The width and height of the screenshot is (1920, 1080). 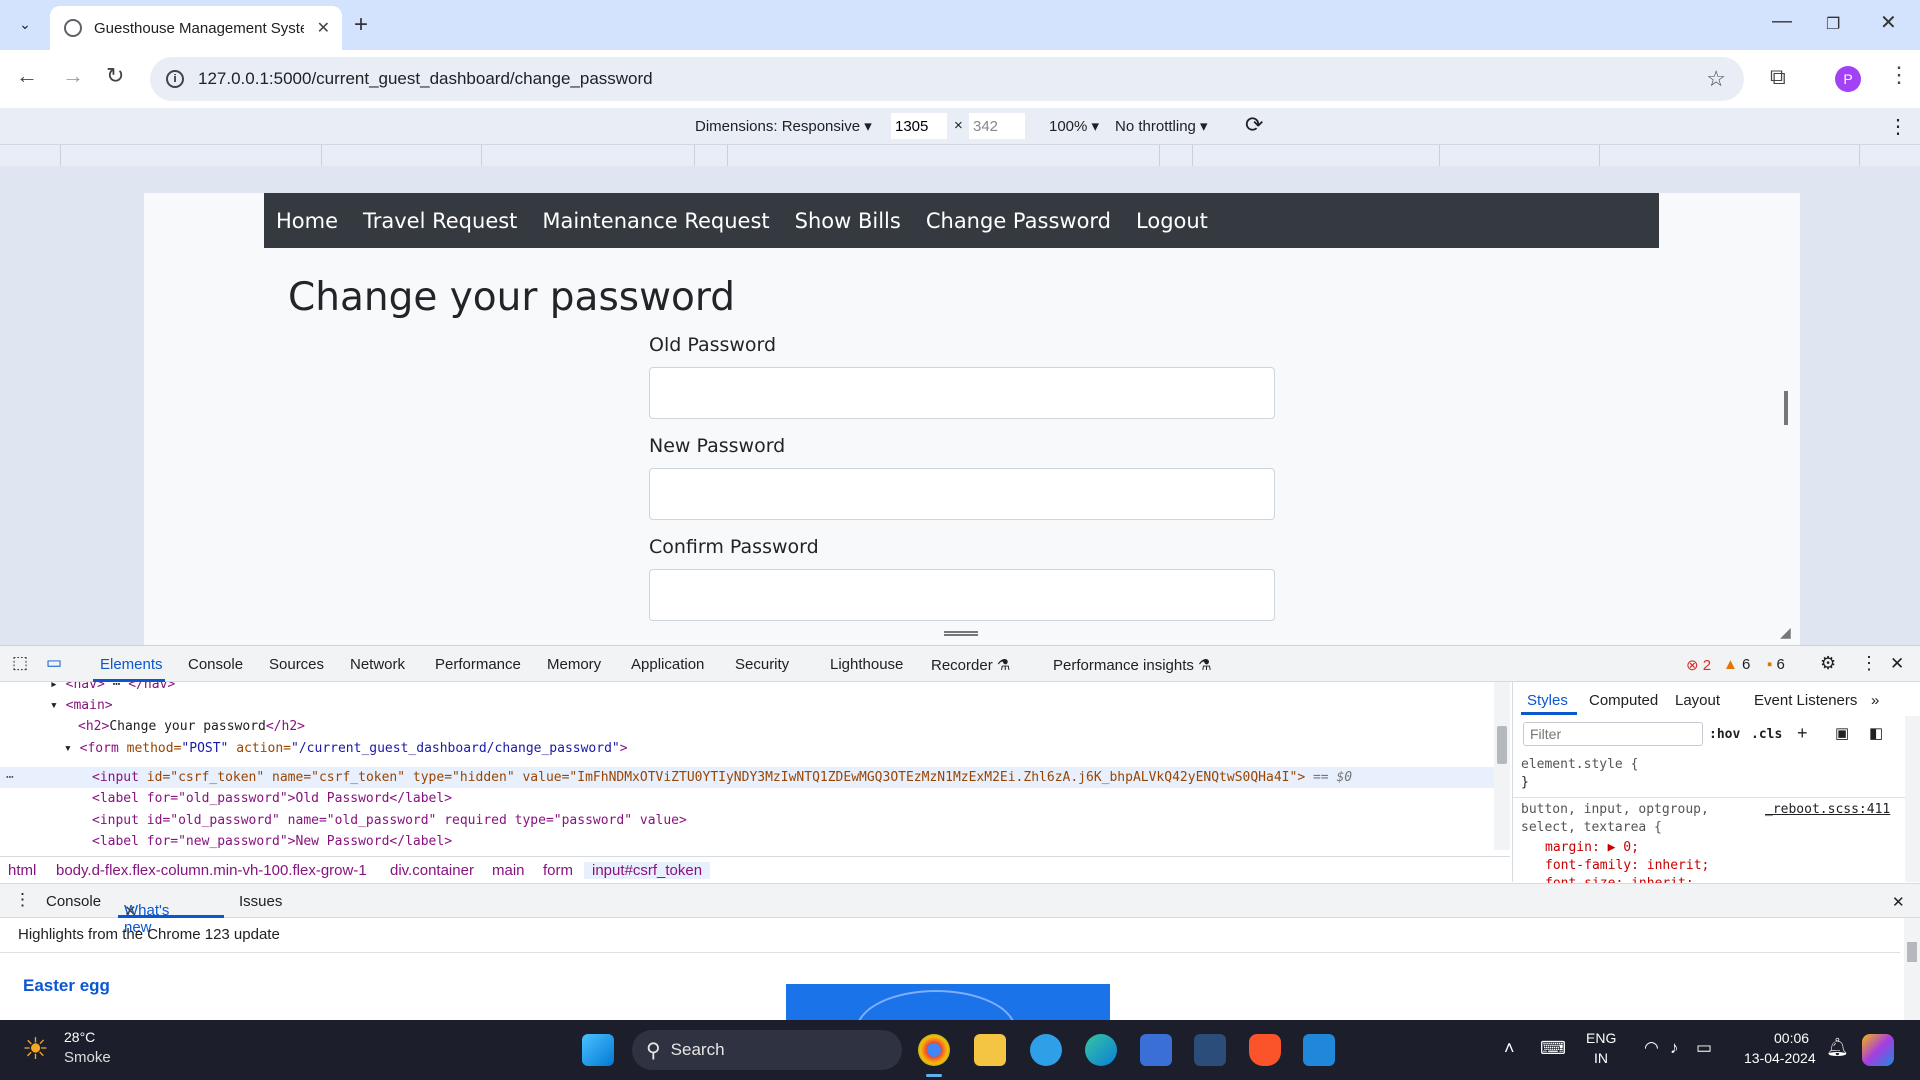 I want to click on viewport-height-input, so click(x=997, y=126).